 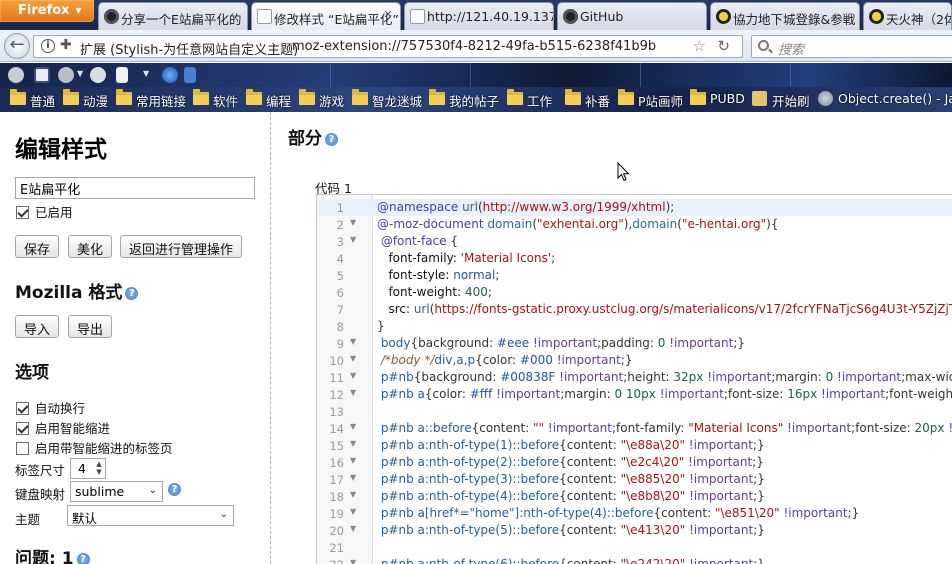 What do you see at coordinates (851, 46) in the screenshot?
I see `search-bar: 搜索` at bounding box center [851, 46].